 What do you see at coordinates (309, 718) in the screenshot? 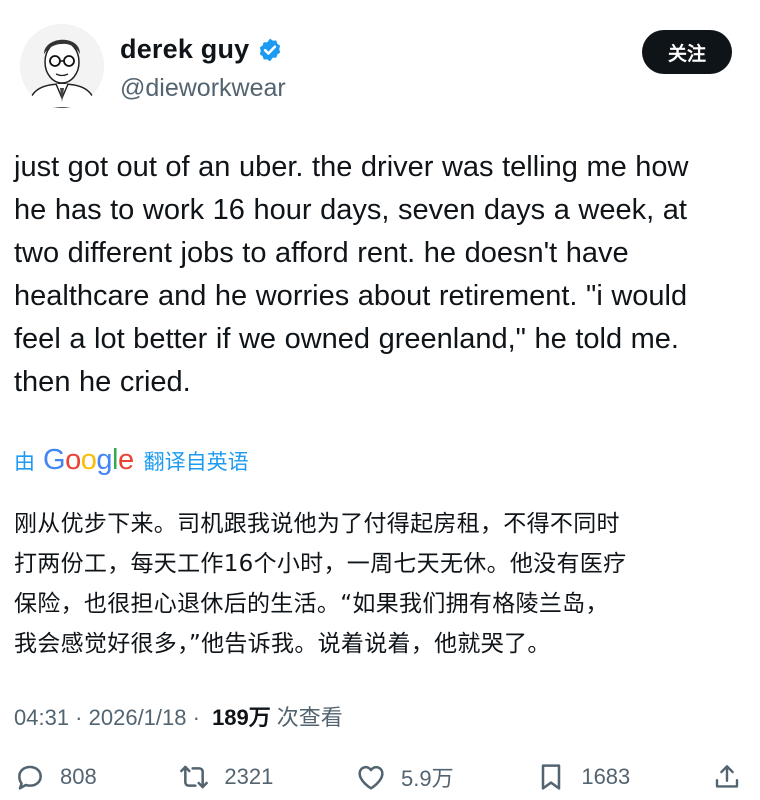
I see `view-count-label: 次查看` at bounding box center [309, 718].